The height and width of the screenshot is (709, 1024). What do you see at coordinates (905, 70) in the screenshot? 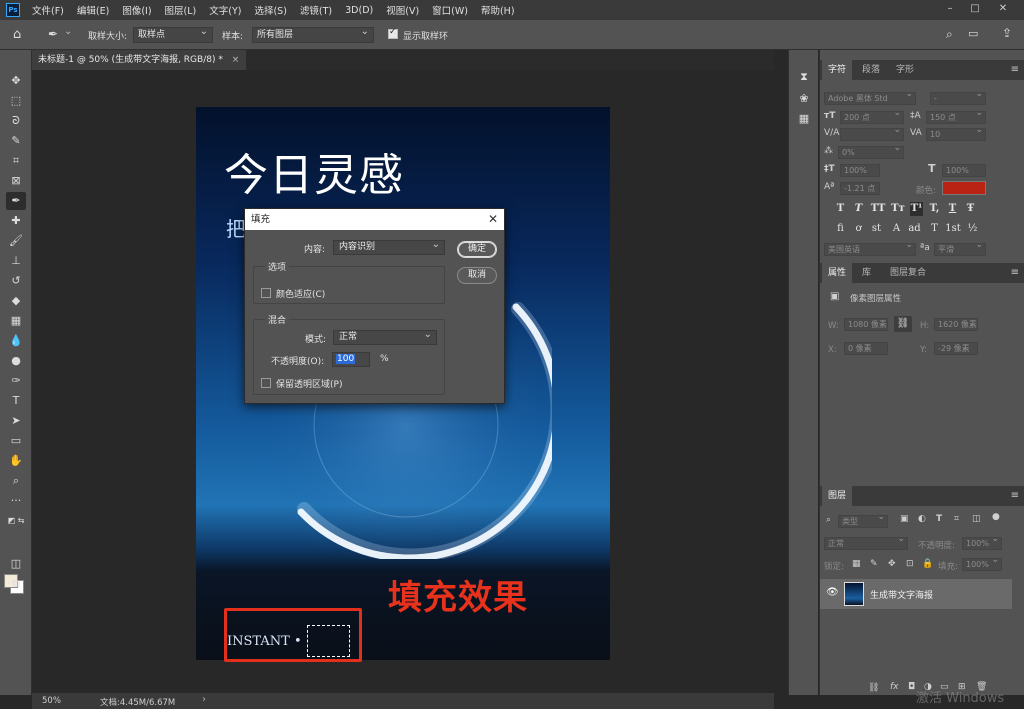
I see `tab-glyphs: 字形` at bounding box center [905, 70].